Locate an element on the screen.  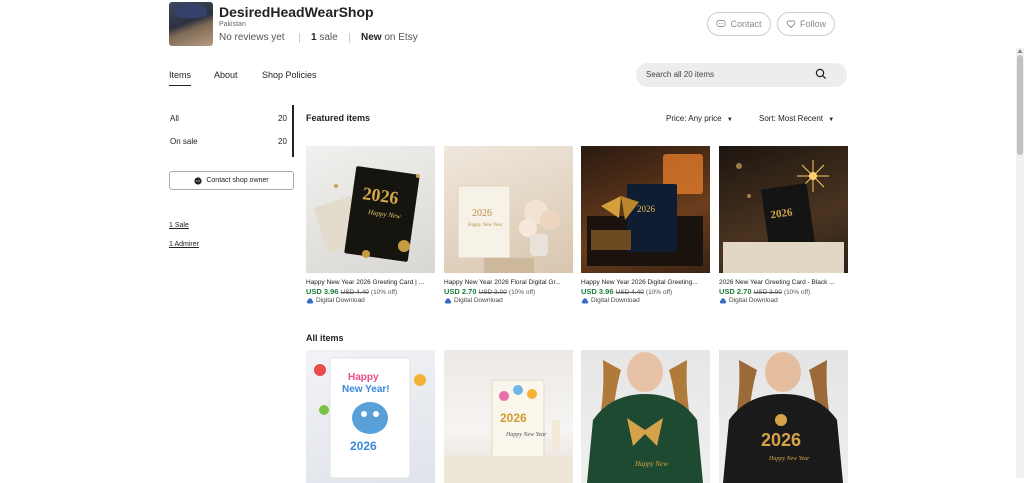
follow-button: Follow is located at coordinates (806, 24).